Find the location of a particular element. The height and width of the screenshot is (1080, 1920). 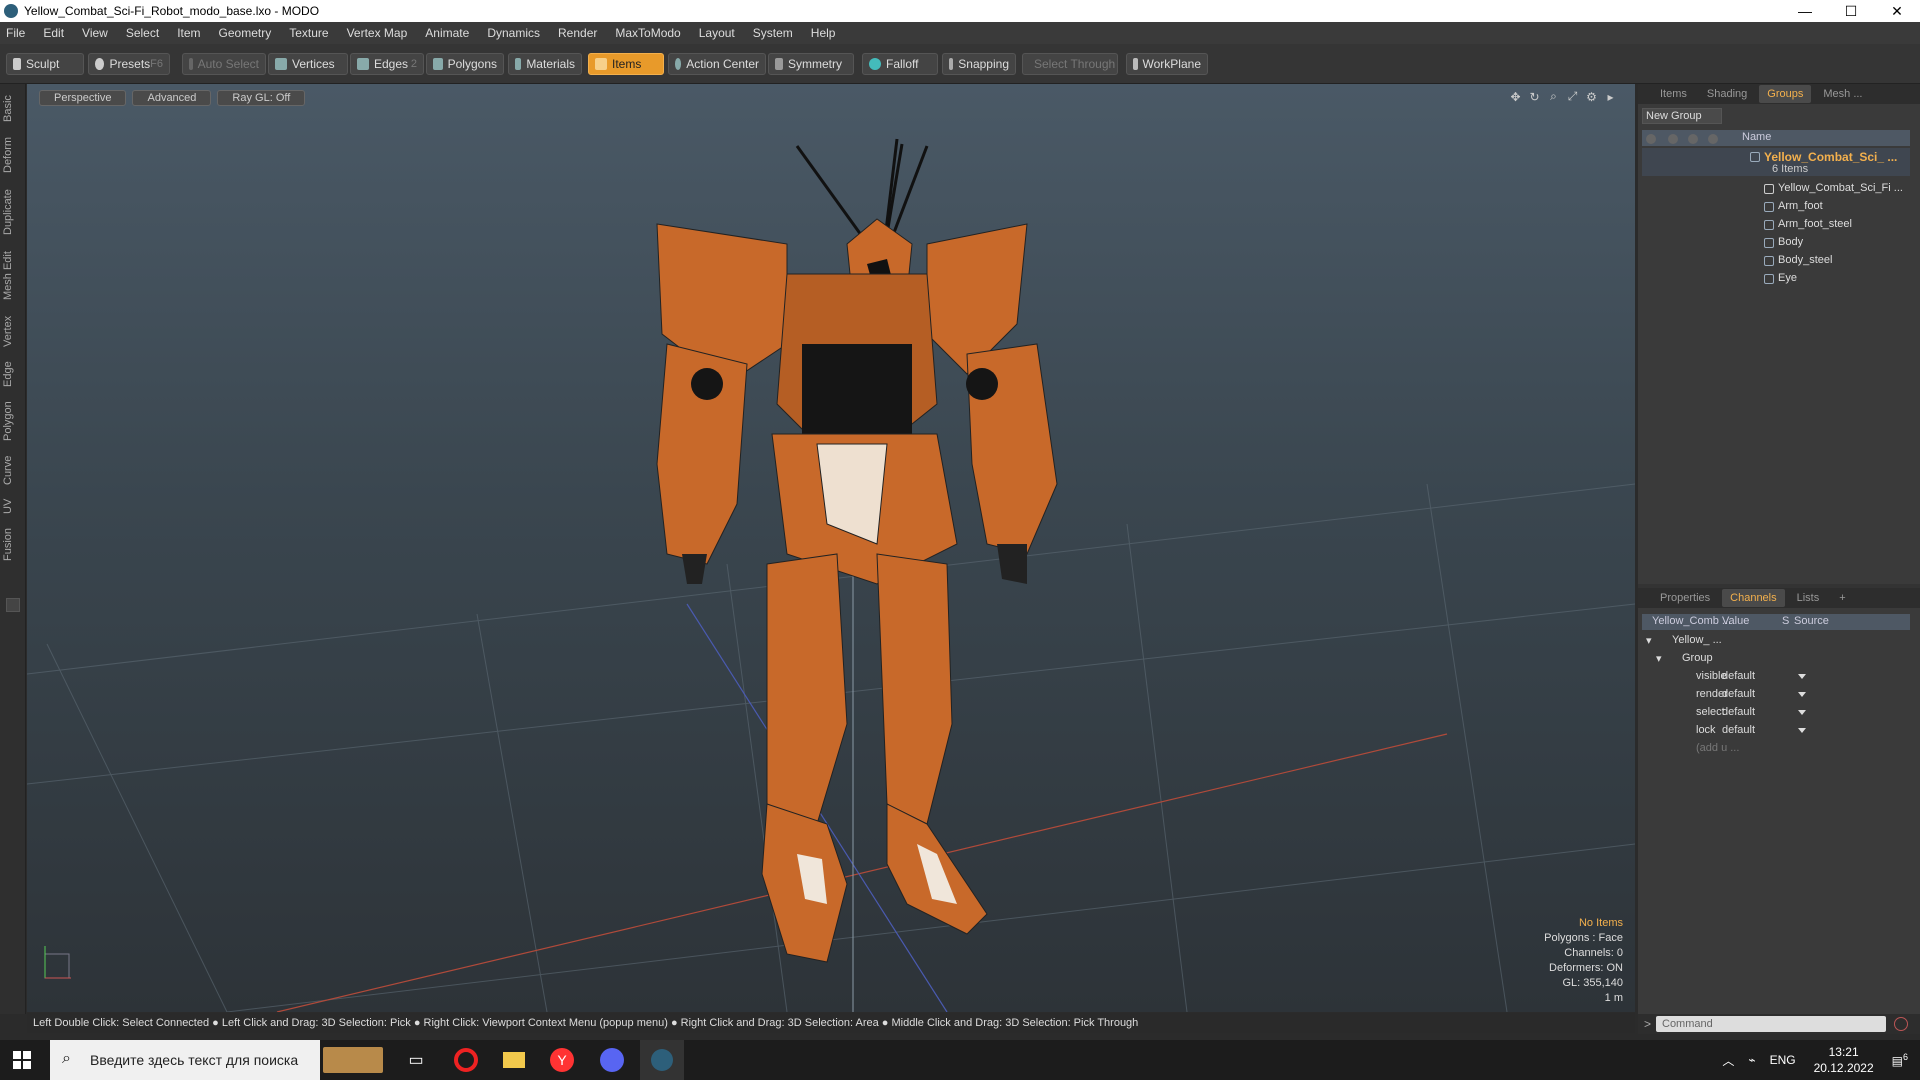

tab-items: Items is located at coordinates (1673, 94).